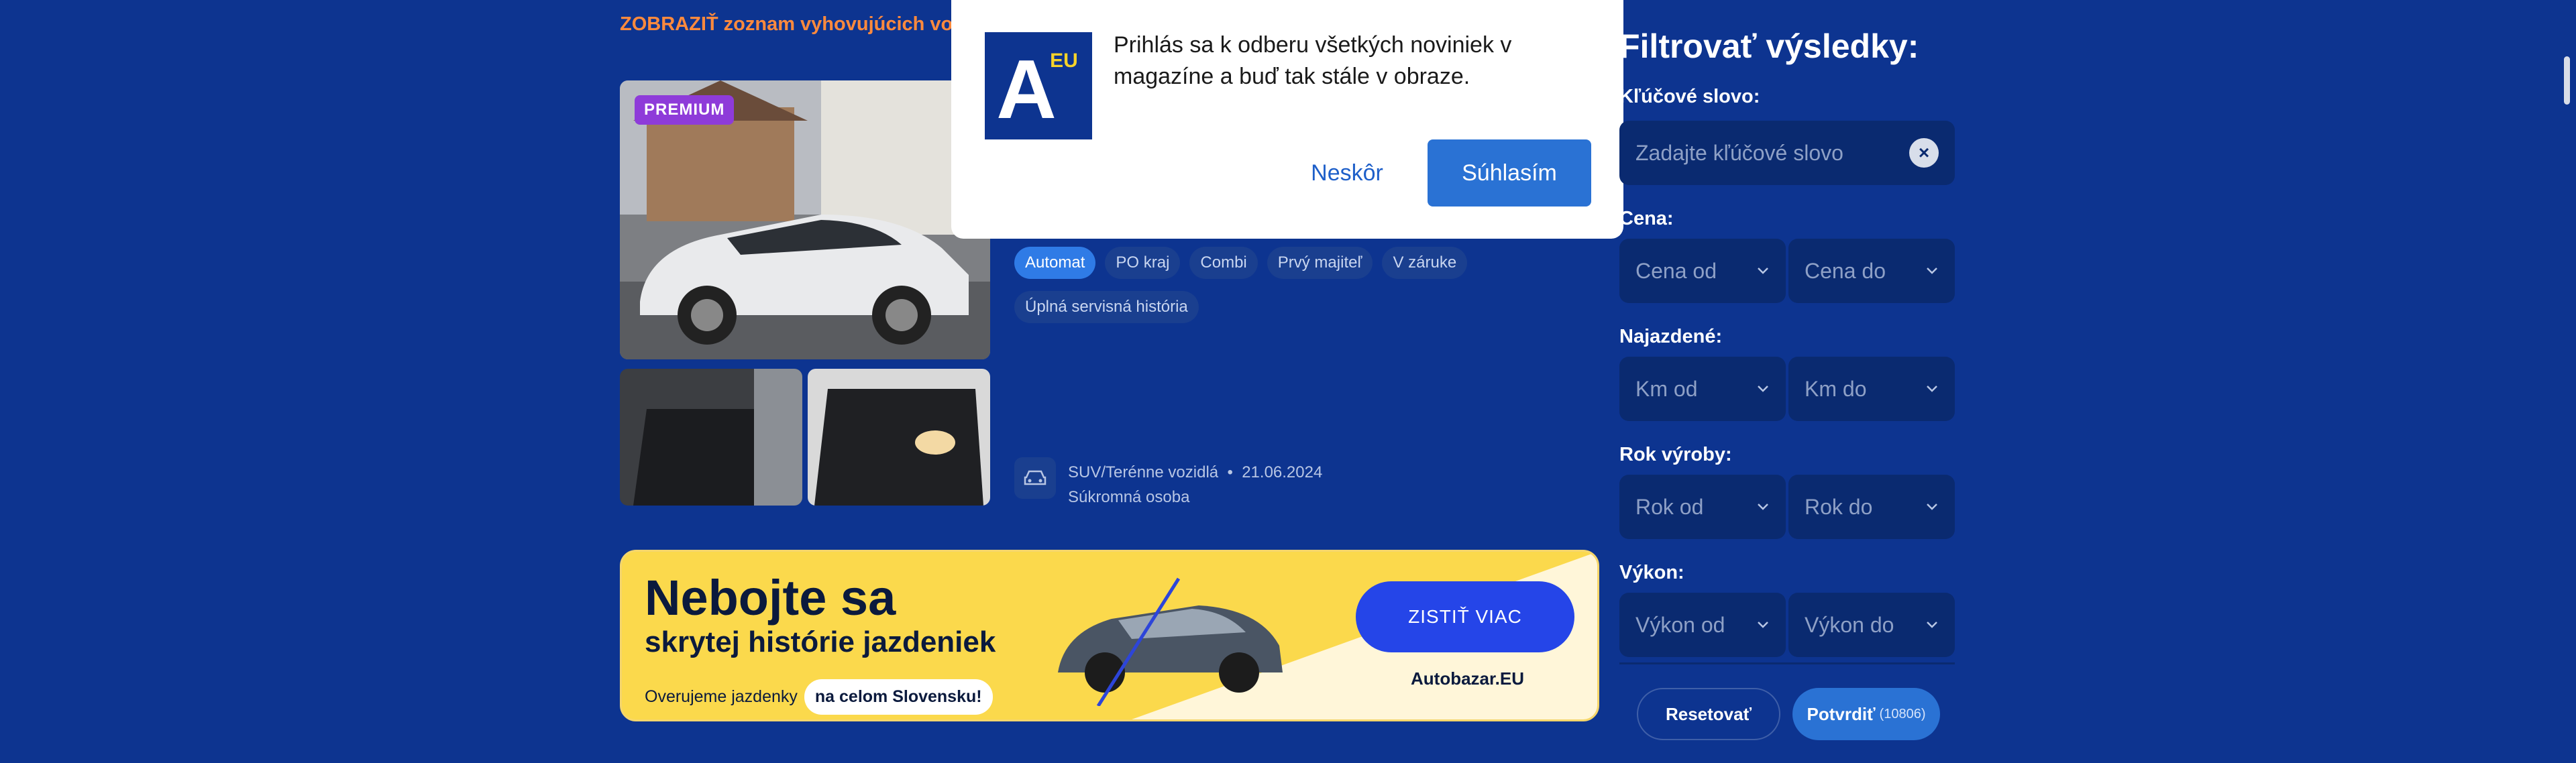 This screenshot has height=763, width=2576. I want to click on clear-icon: ×, so click(1924, 153).